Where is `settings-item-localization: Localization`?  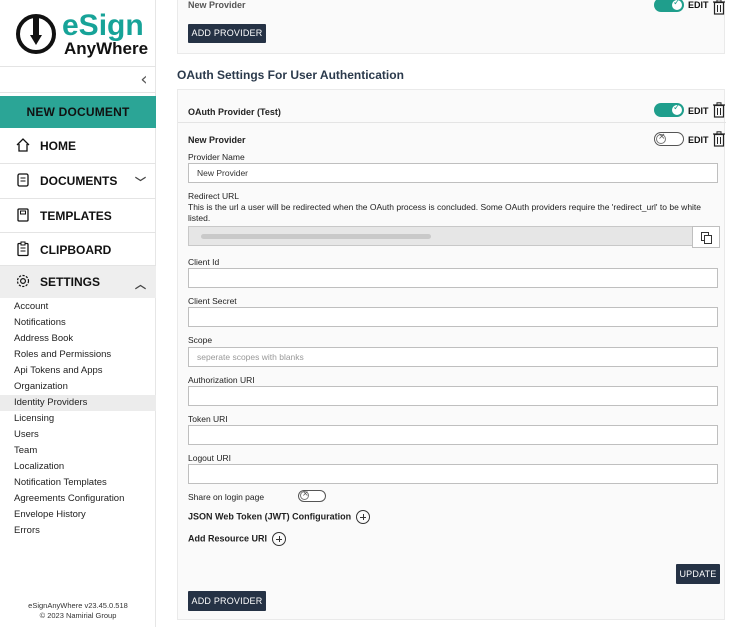 settings-item-localization: Localization is located at coordinates (78, 467).